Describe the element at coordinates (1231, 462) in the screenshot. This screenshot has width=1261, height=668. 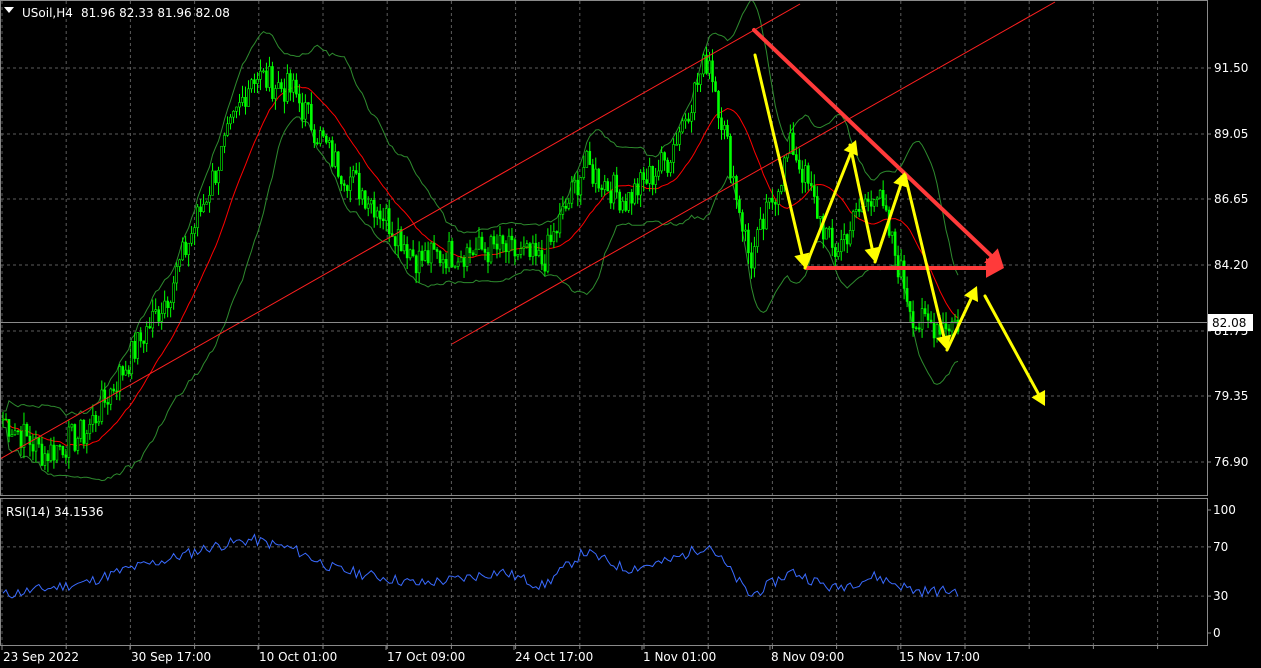
I see `price-tick-label: 76.90` at that location.